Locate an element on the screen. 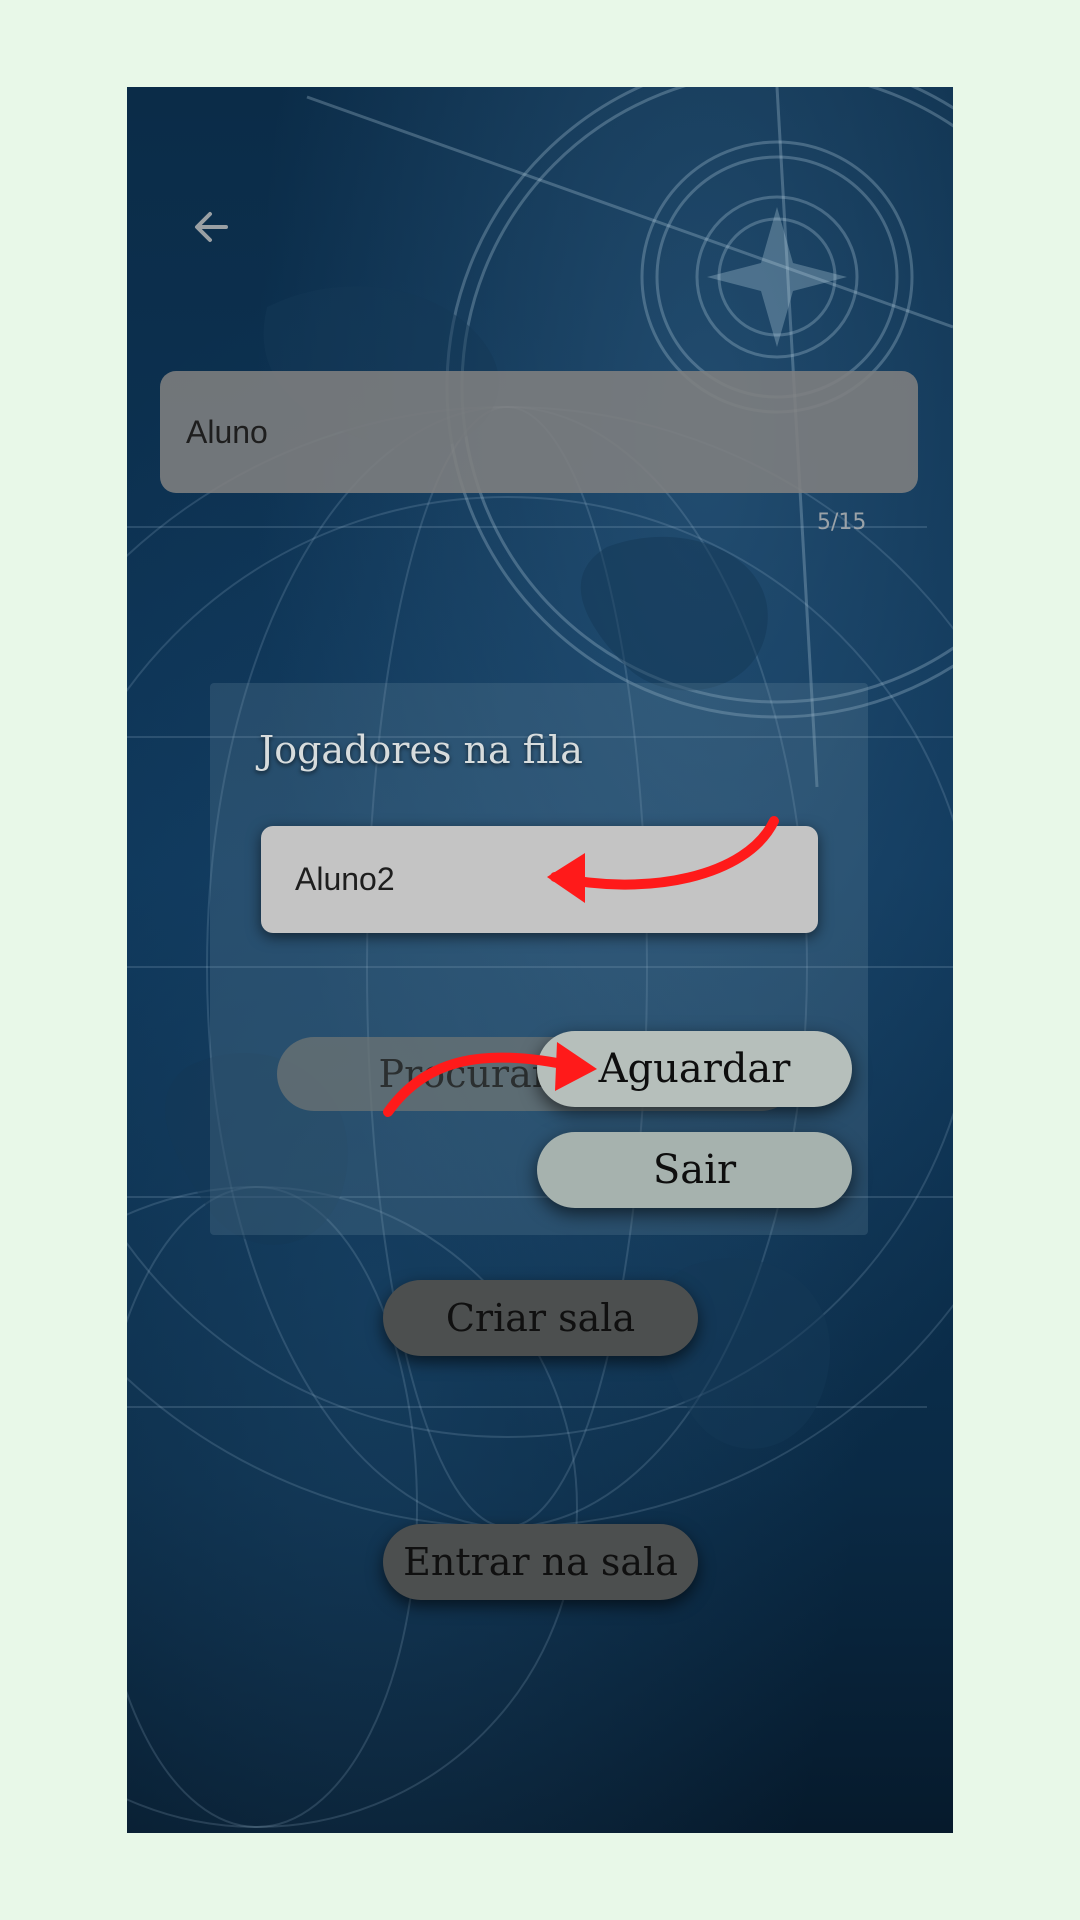 This screenshot has height=1920, width=1080. enter-room-button: Entrar na sala is located at coordinates (540, 1562).